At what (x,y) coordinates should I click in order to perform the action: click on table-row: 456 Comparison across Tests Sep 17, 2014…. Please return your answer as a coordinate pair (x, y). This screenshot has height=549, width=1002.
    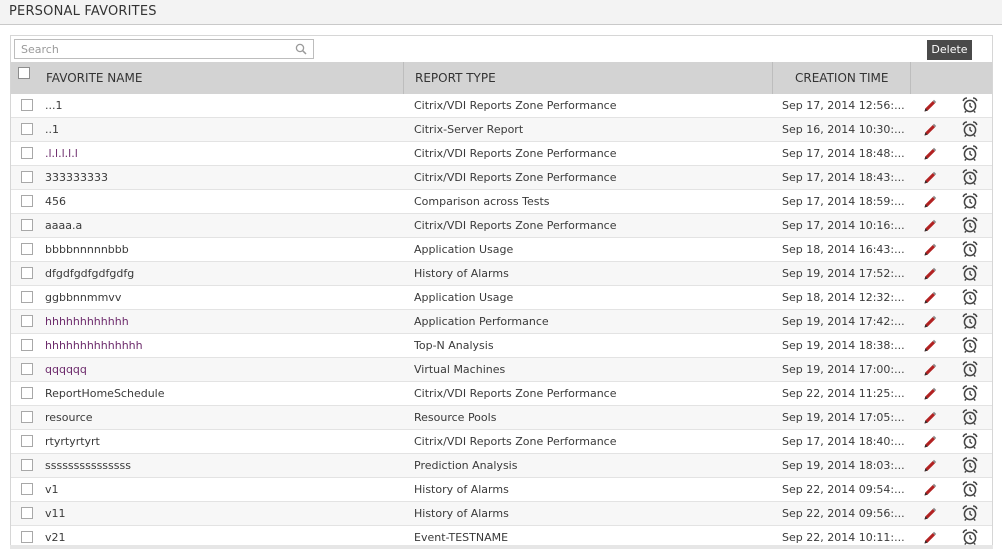
    Looking at the image, I should click on (501, 202).